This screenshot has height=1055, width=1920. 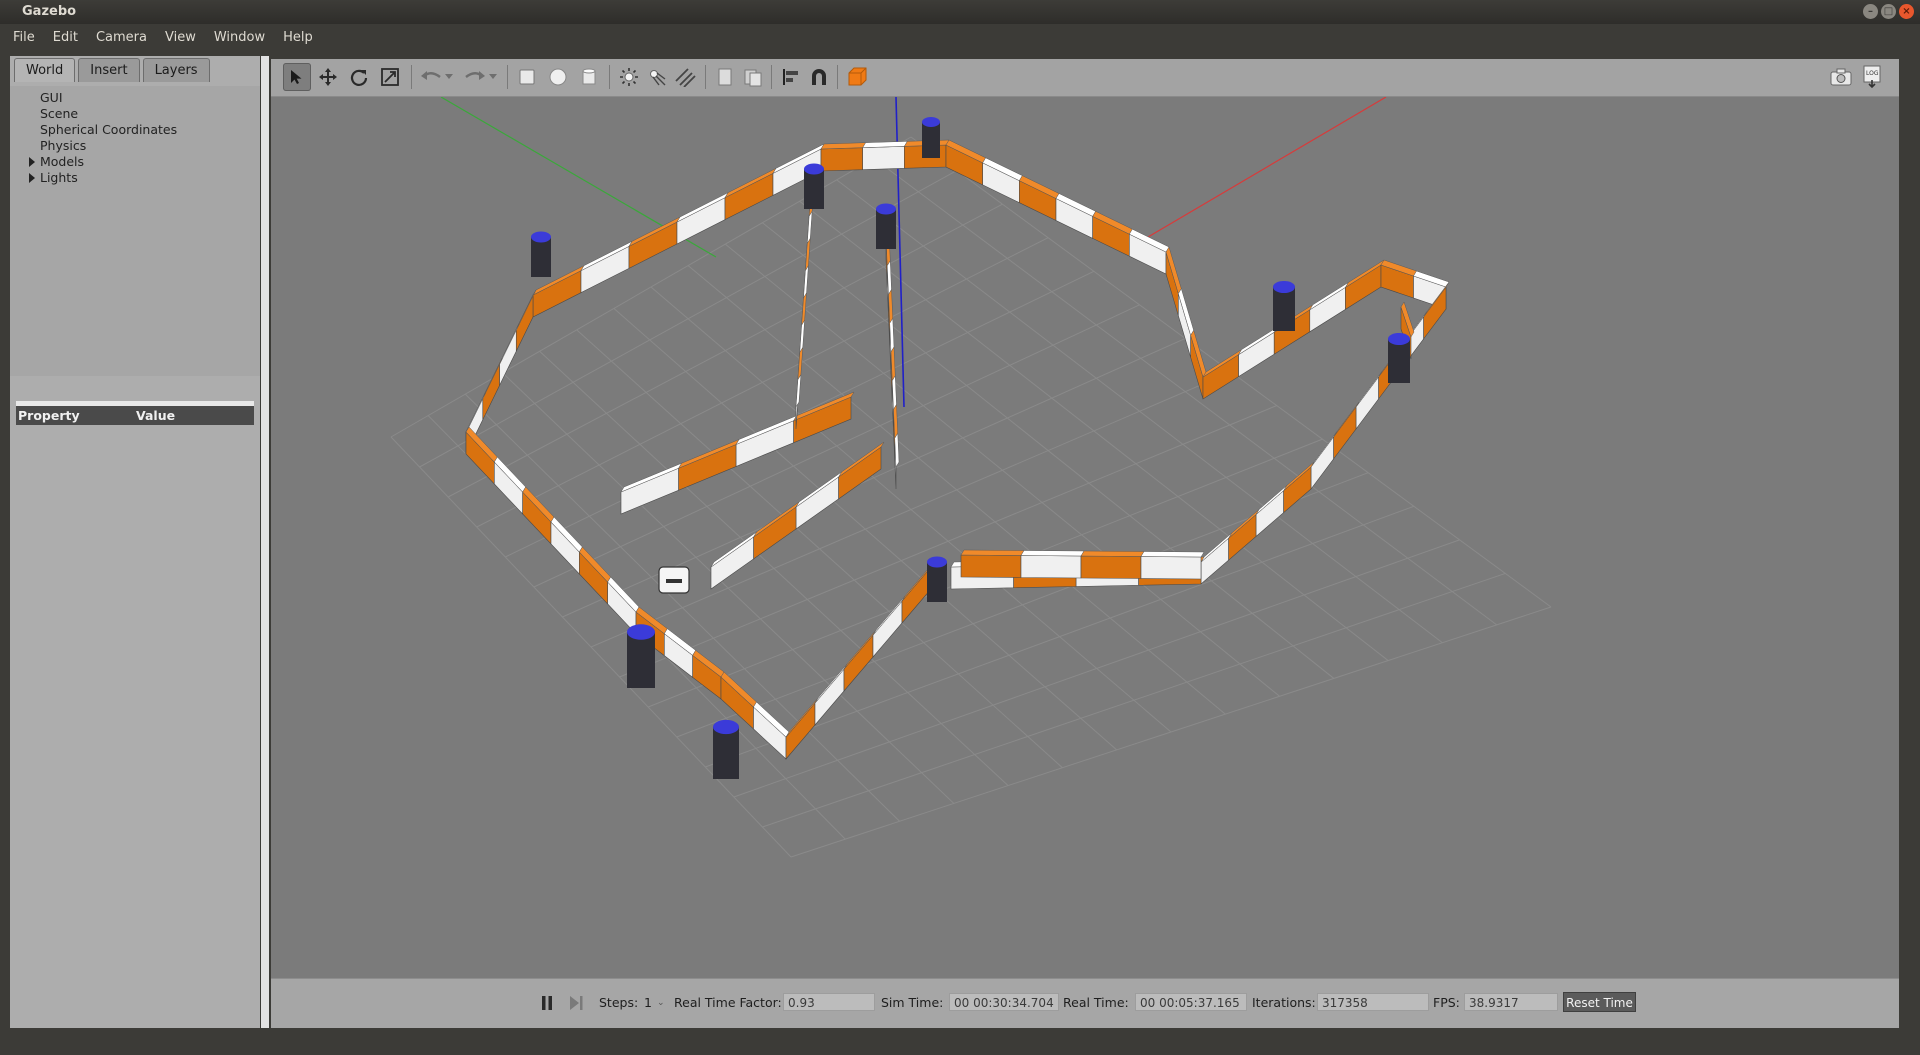 What do you see at coordinates (1906, 11) in the screenshot?
I see `close-icon: ×` at bounding box center [1906, 11].